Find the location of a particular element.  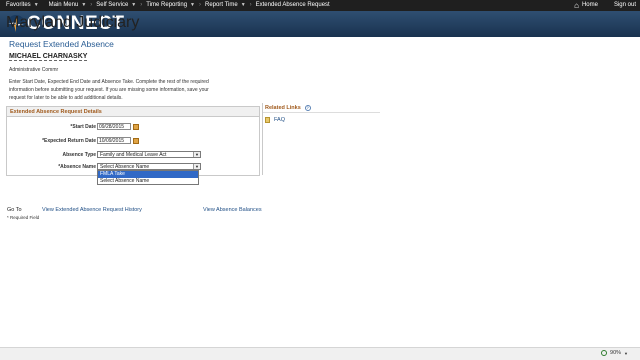

faq-label: FAQ is located at coordinates (280, 120).